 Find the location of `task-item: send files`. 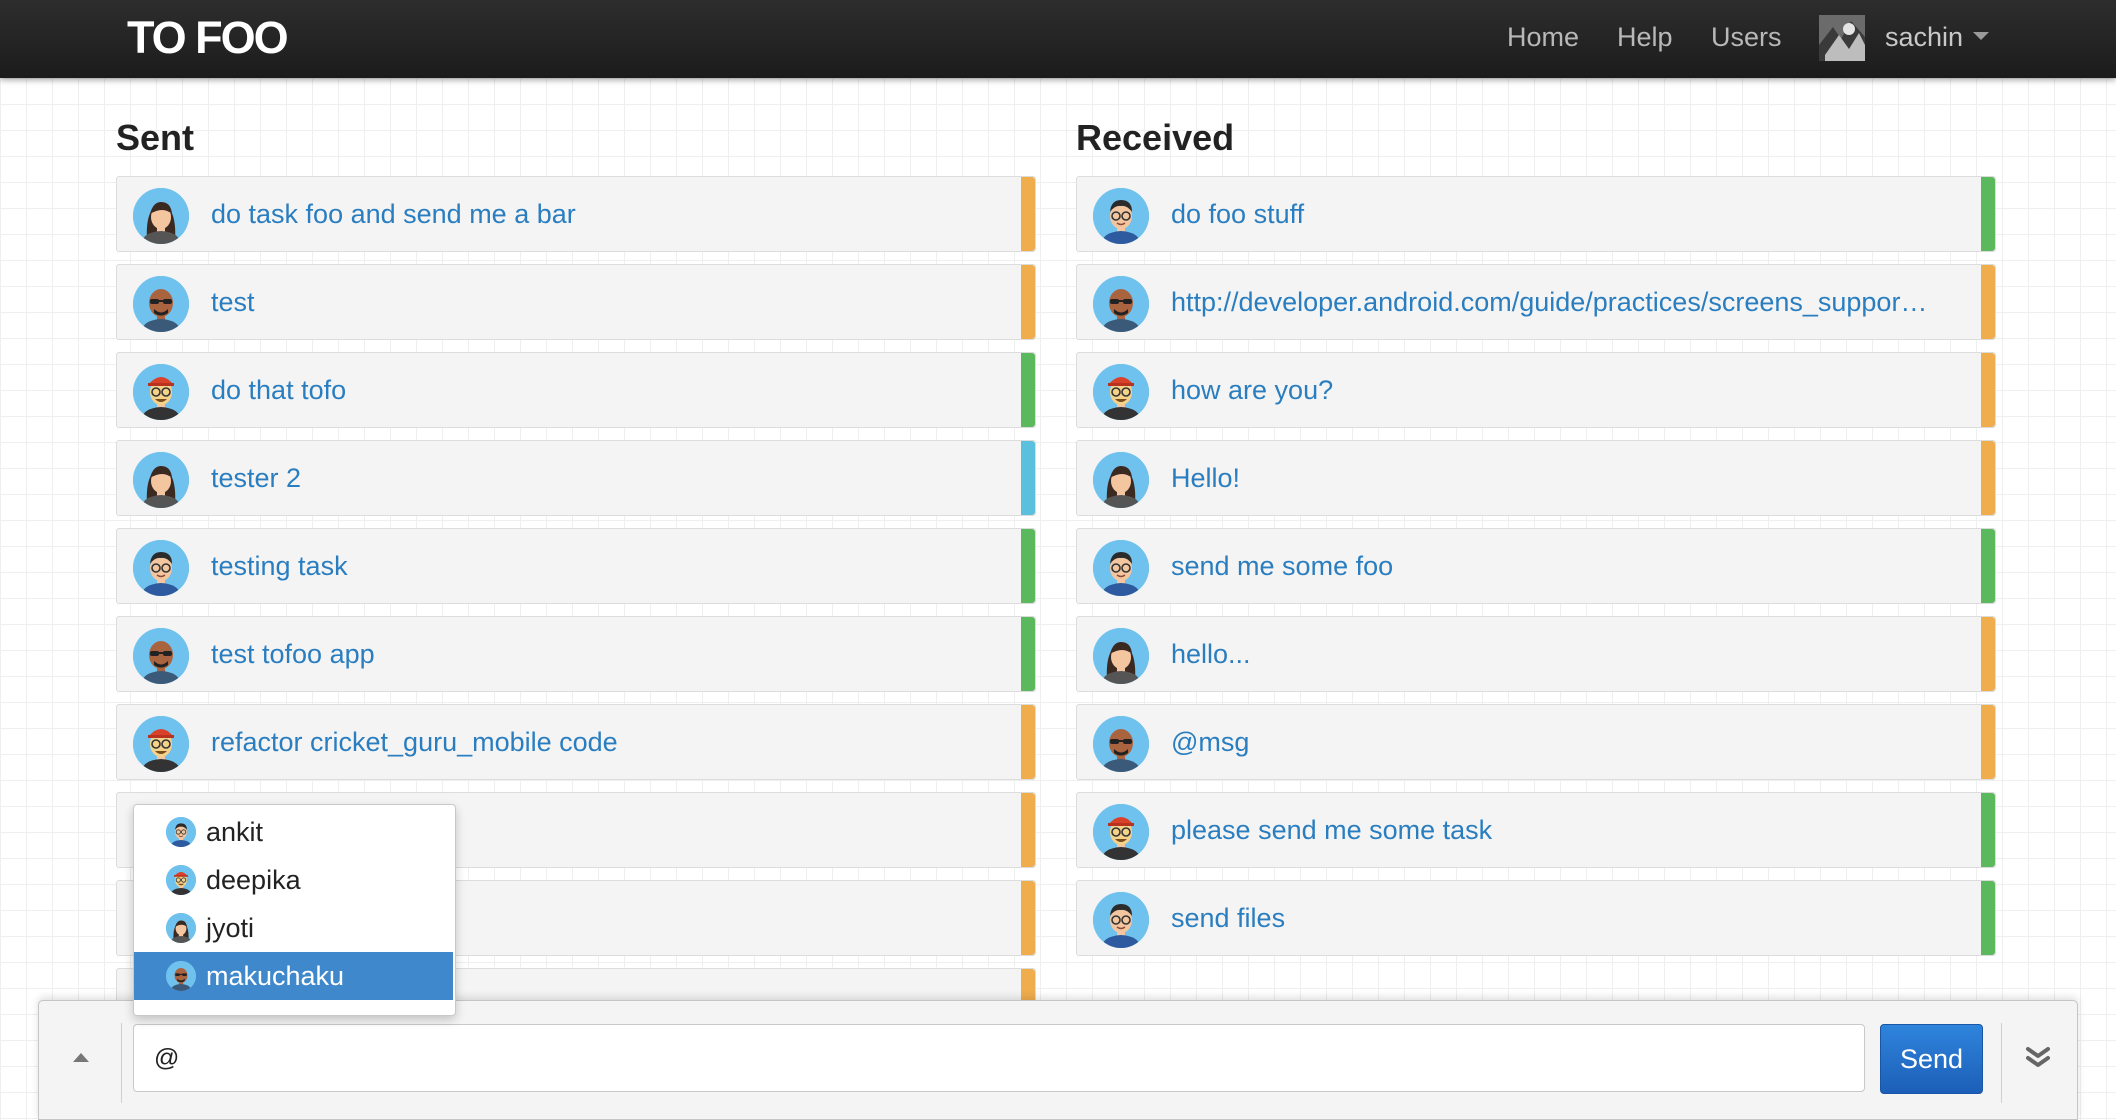

task-item: send files is located at coordinates (1536, 918).